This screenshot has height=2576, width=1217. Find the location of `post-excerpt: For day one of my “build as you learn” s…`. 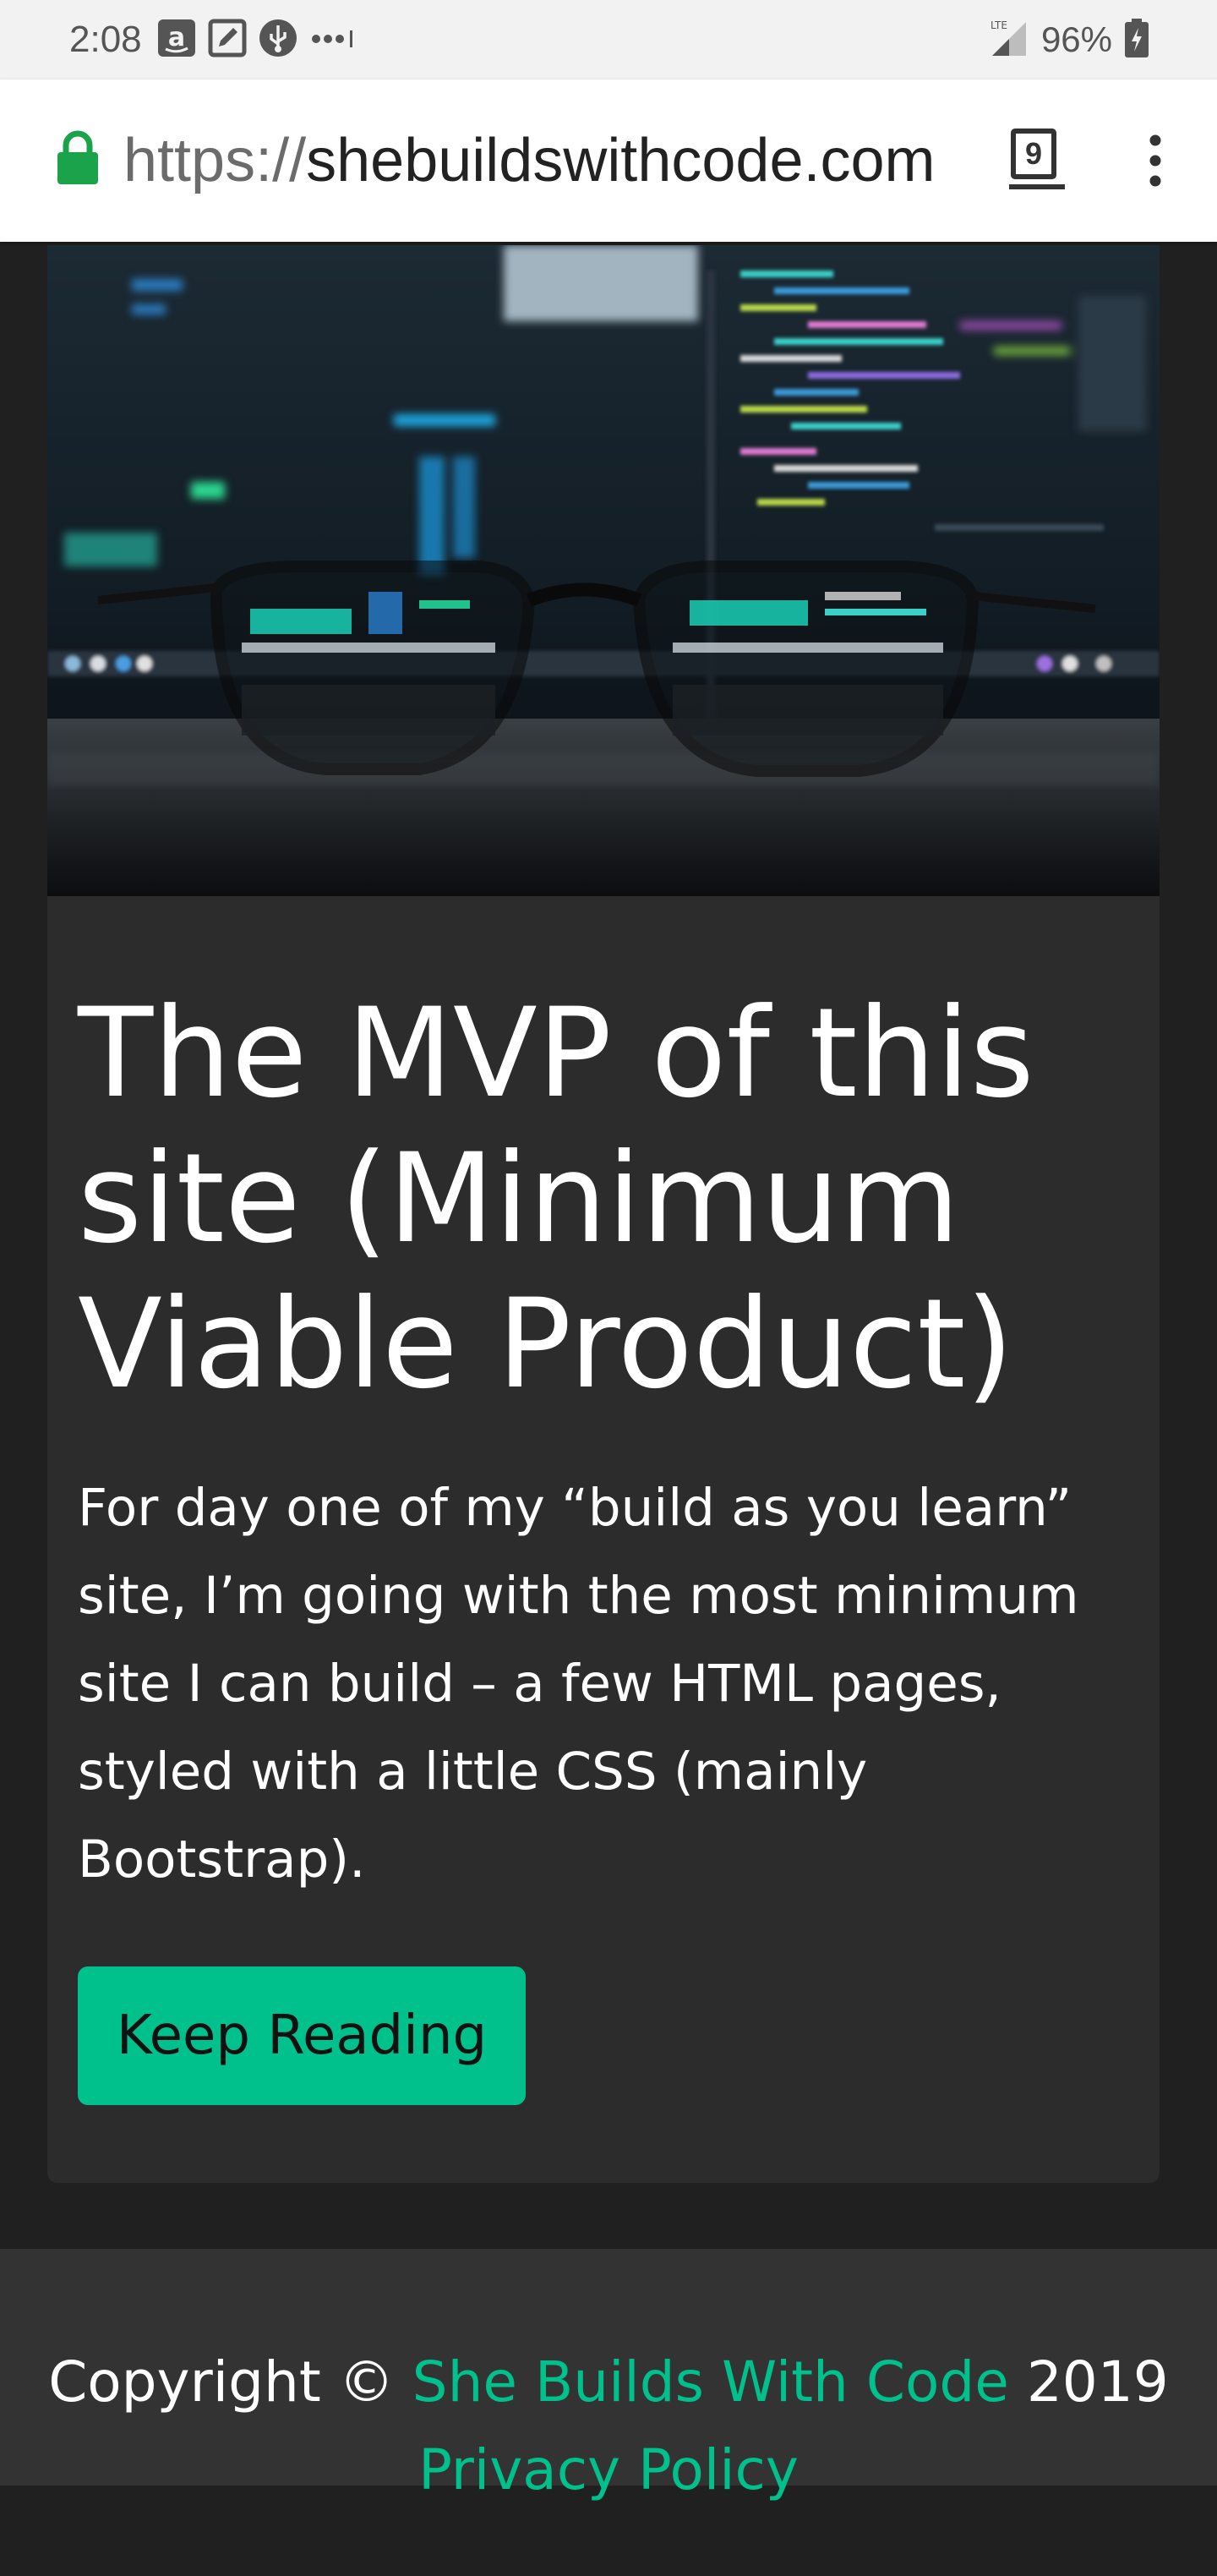

post-excerpt: For day one of my “build as you learn” s… is located at coordinates (578, 1684).